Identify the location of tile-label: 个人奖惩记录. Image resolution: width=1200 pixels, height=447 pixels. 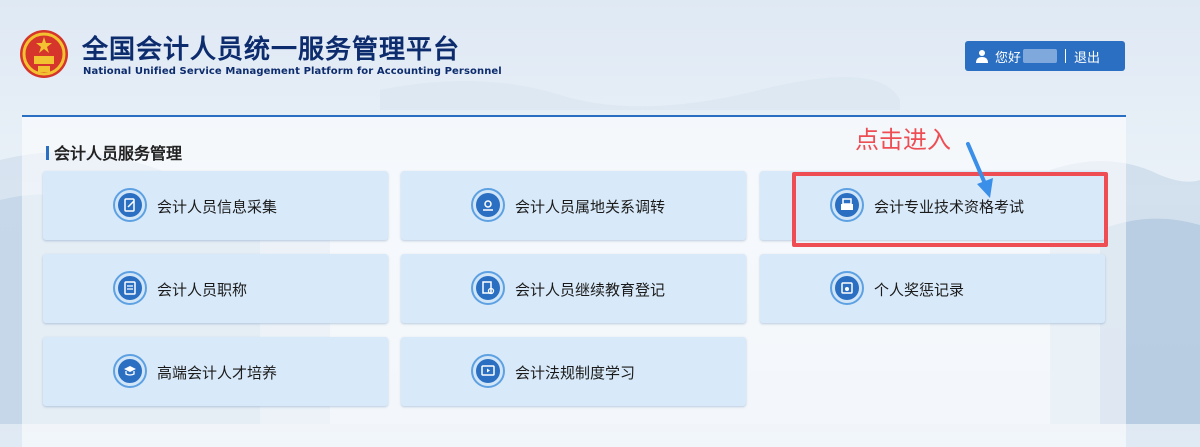
(919, 290).